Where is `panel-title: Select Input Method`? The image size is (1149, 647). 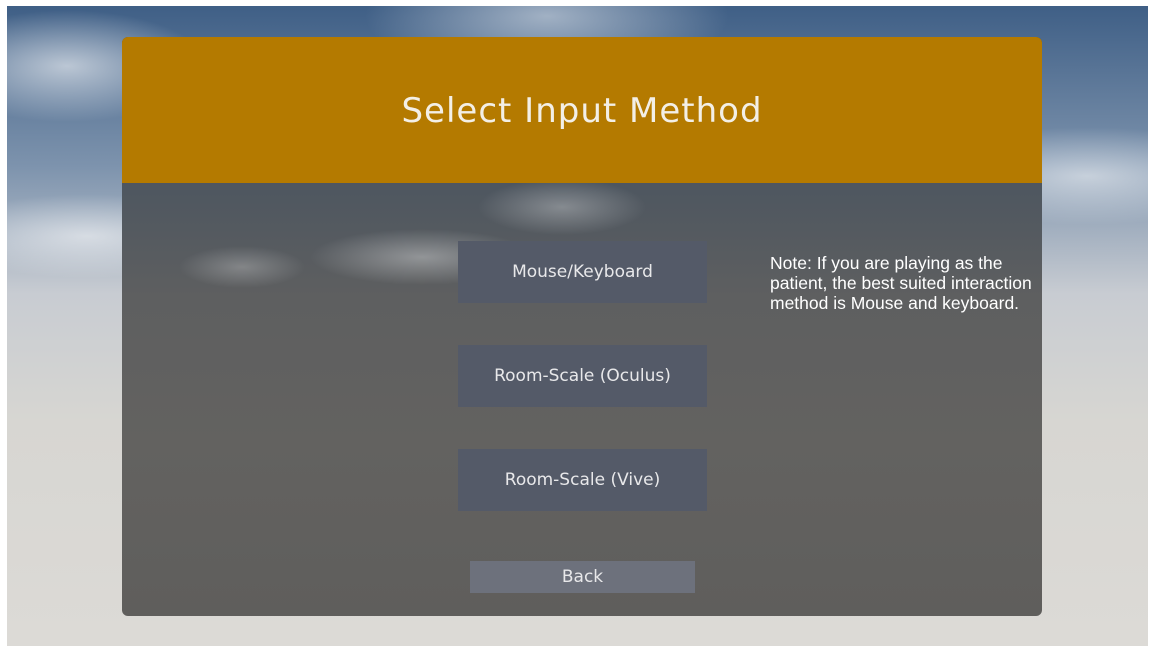 panel-title: Select Input Method is located at coordinates (582, 111).